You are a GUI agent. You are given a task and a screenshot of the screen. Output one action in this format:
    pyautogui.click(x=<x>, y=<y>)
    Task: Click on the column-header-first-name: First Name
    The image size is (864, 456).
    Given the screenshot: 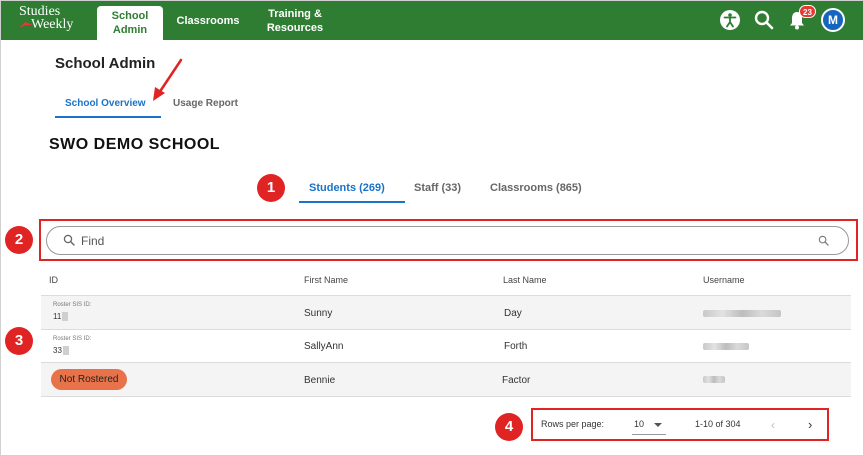 What is the action you would take?
    pyautogui.click(x=326, y=280)
    